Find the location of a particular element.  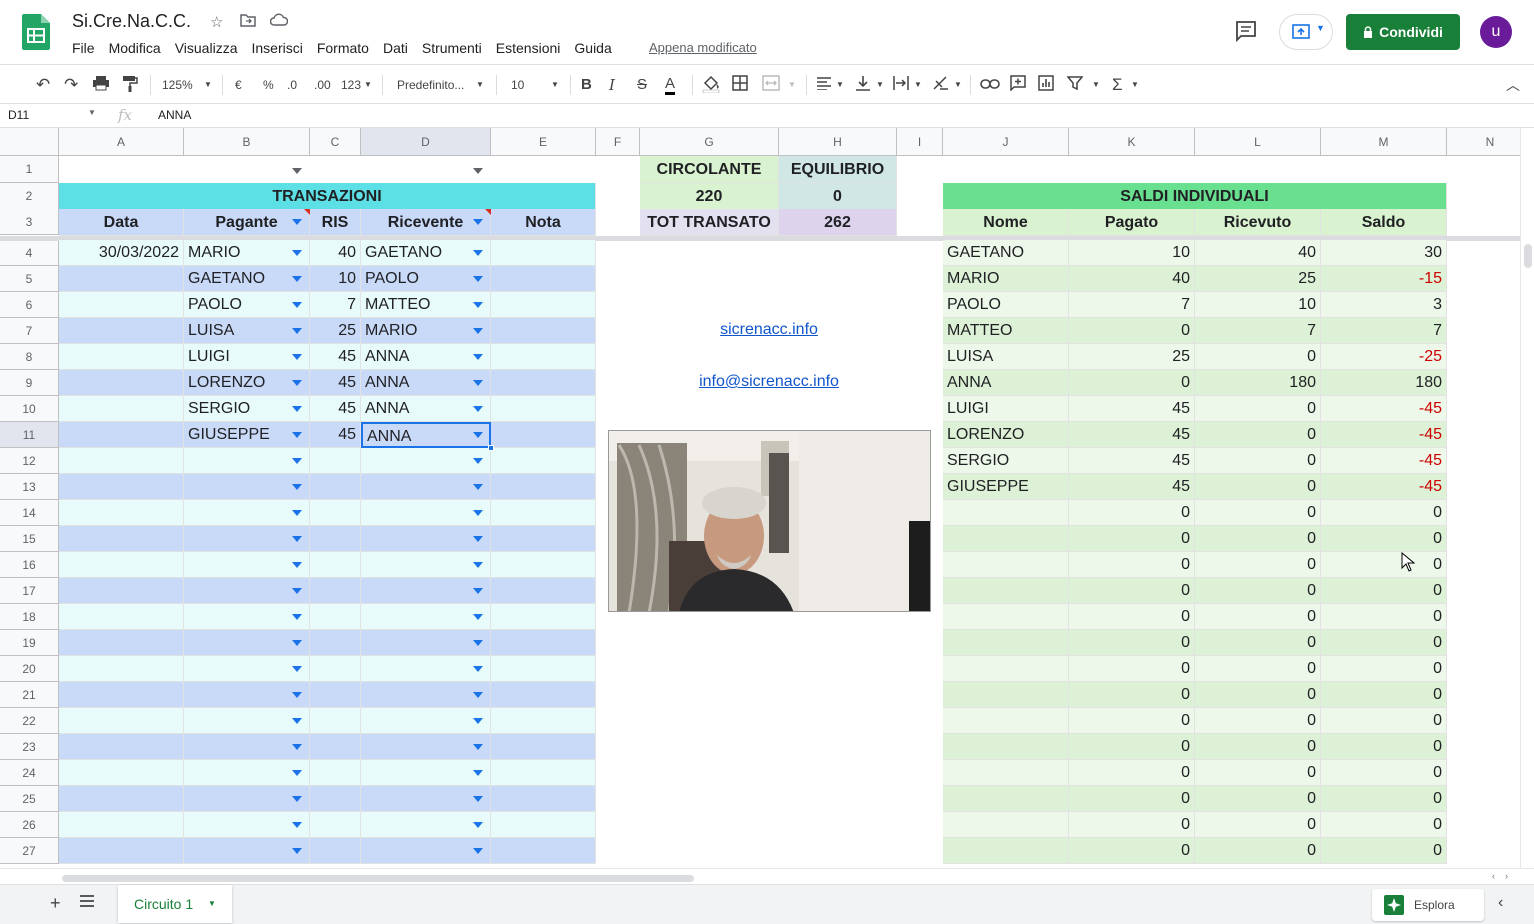

circolante-value: 220 is located at coordinates (709, 196).